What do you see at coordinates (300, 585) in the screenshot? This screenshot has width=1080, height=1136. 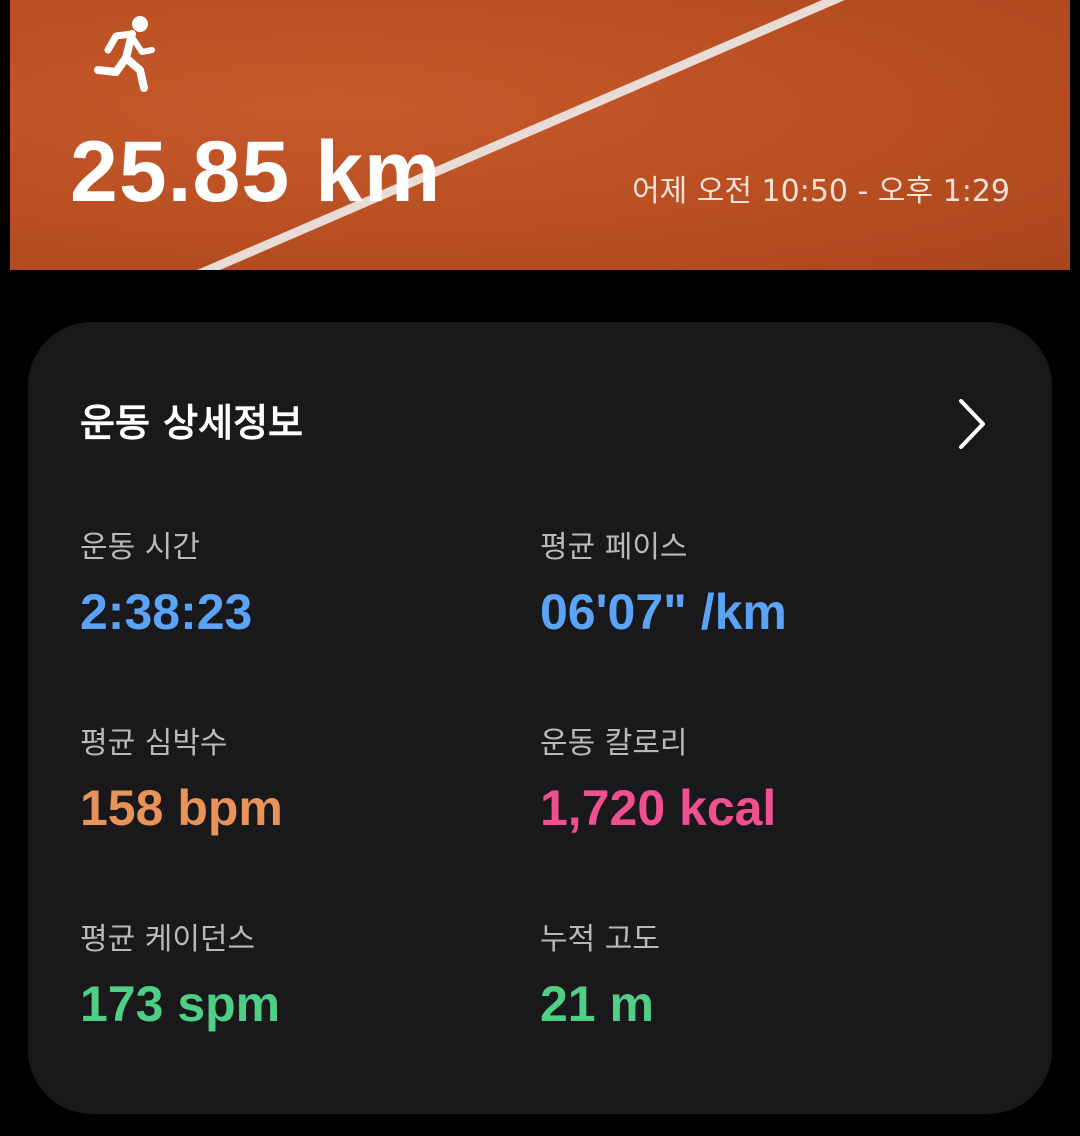 I see `metric-workout-time: 운동 시간 2:38:23` at bounding box center [300, 585].